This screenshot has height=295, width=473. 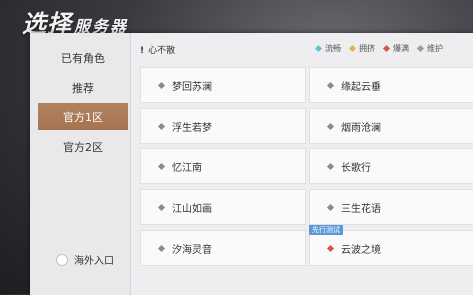 What do you see at coordinates (386, 48) in the screenshot?
I see `full-status-icon` at bounding box center [386, 48].